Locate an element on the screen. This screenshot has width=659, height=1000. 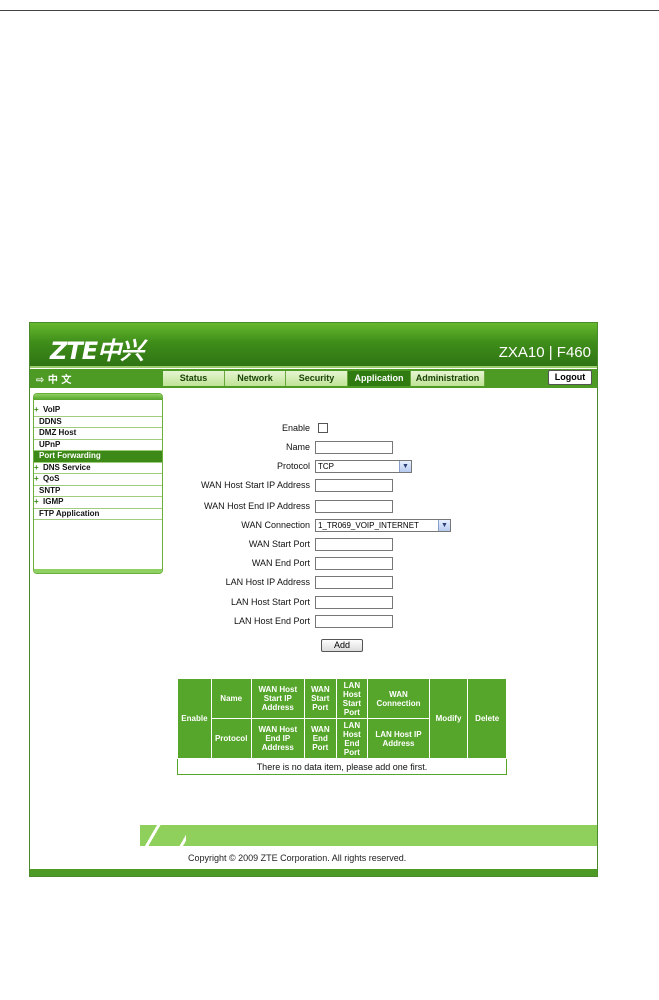
col-wan-end-ip: WAN Host End IP Address is located at coordinates (277, 738).